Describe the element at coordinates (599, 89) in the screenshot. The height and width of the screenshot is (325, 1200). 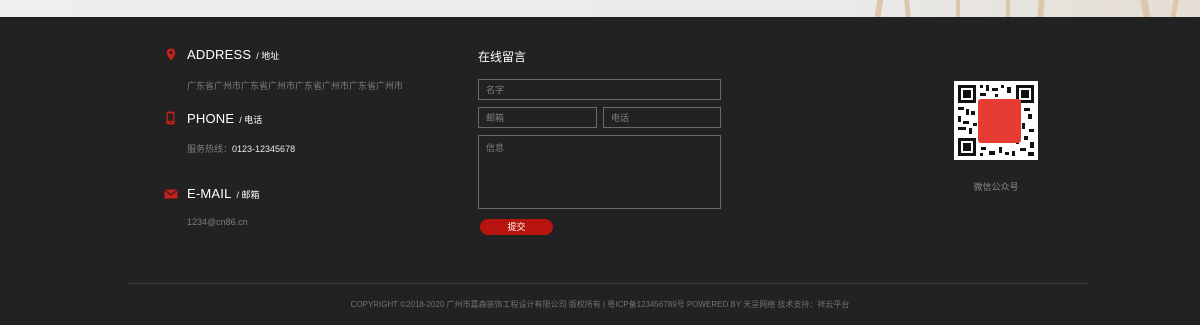
I see `name-input` at that location.